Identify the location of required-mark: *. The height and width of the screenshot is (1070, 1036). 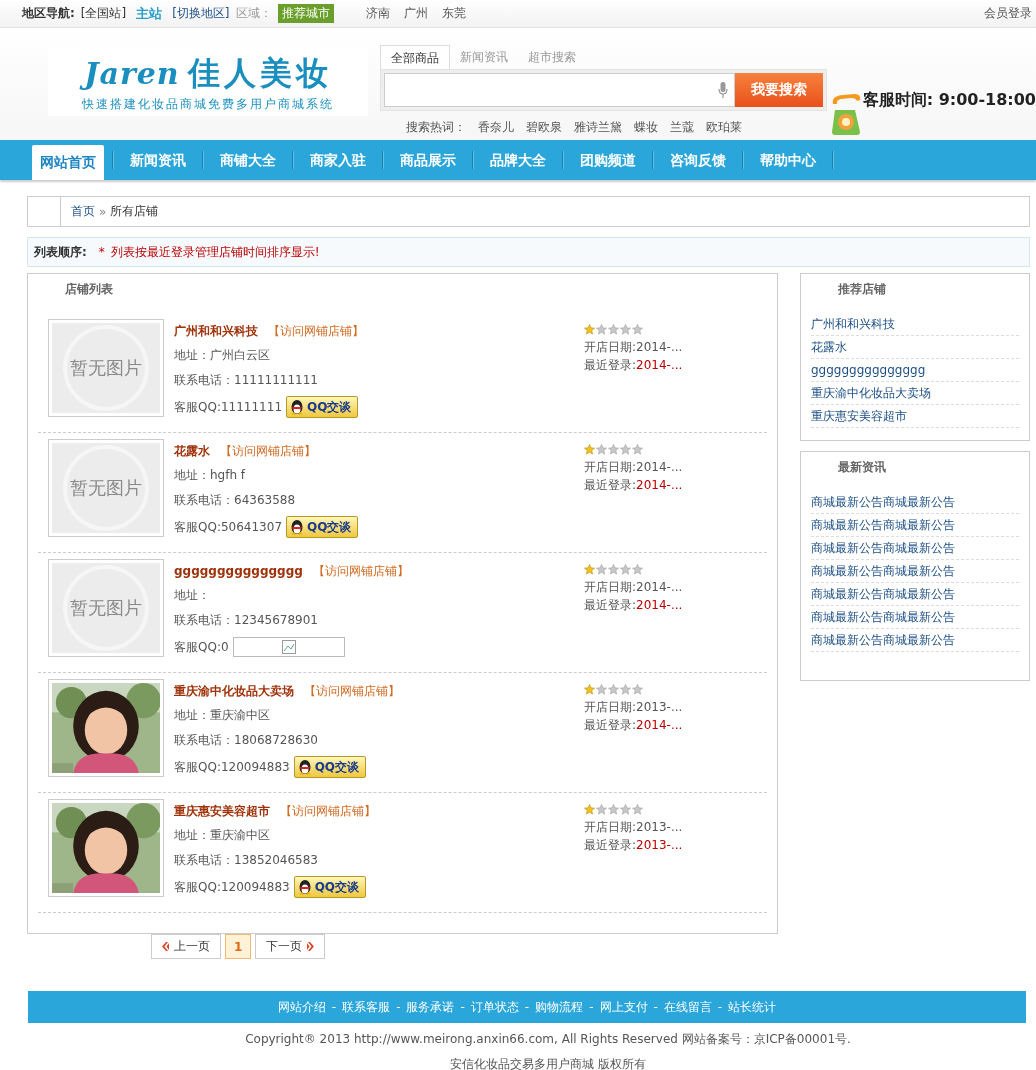
(101, 252).